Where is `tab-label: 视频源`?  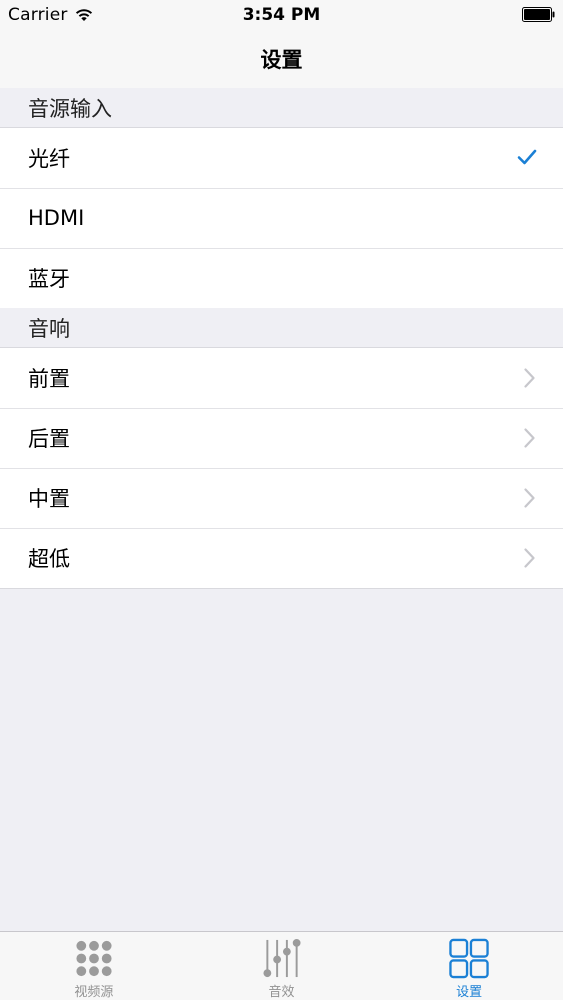 tab-label: 视频源 is located at coordinates (94, 992).